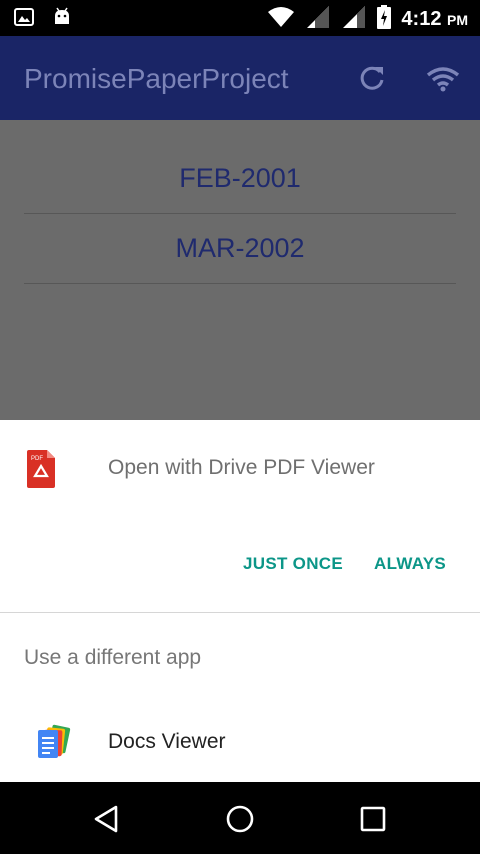 This screenshot has width=480, height=854. What do you see at coordinates (113, 657) in the screenshot?
I see `use-different-app-label: Use a different app` at bounding box center [113, 657].